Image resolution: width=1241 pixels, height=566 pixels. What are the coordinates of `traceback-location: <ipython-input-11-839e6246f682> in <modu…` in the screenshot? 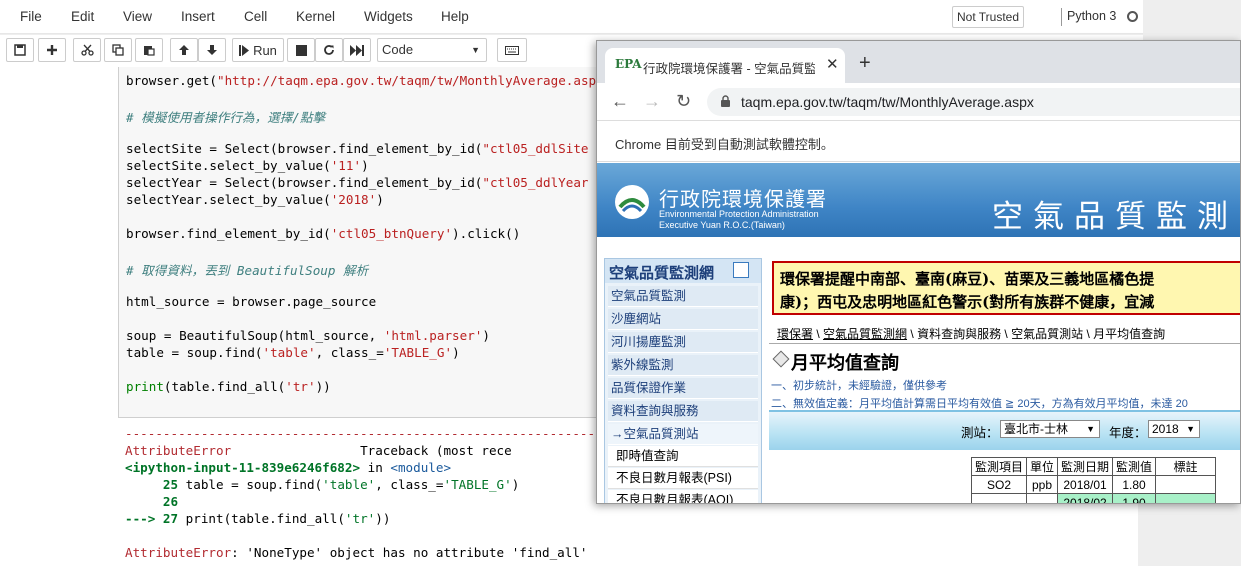 It's located at (288, 467).